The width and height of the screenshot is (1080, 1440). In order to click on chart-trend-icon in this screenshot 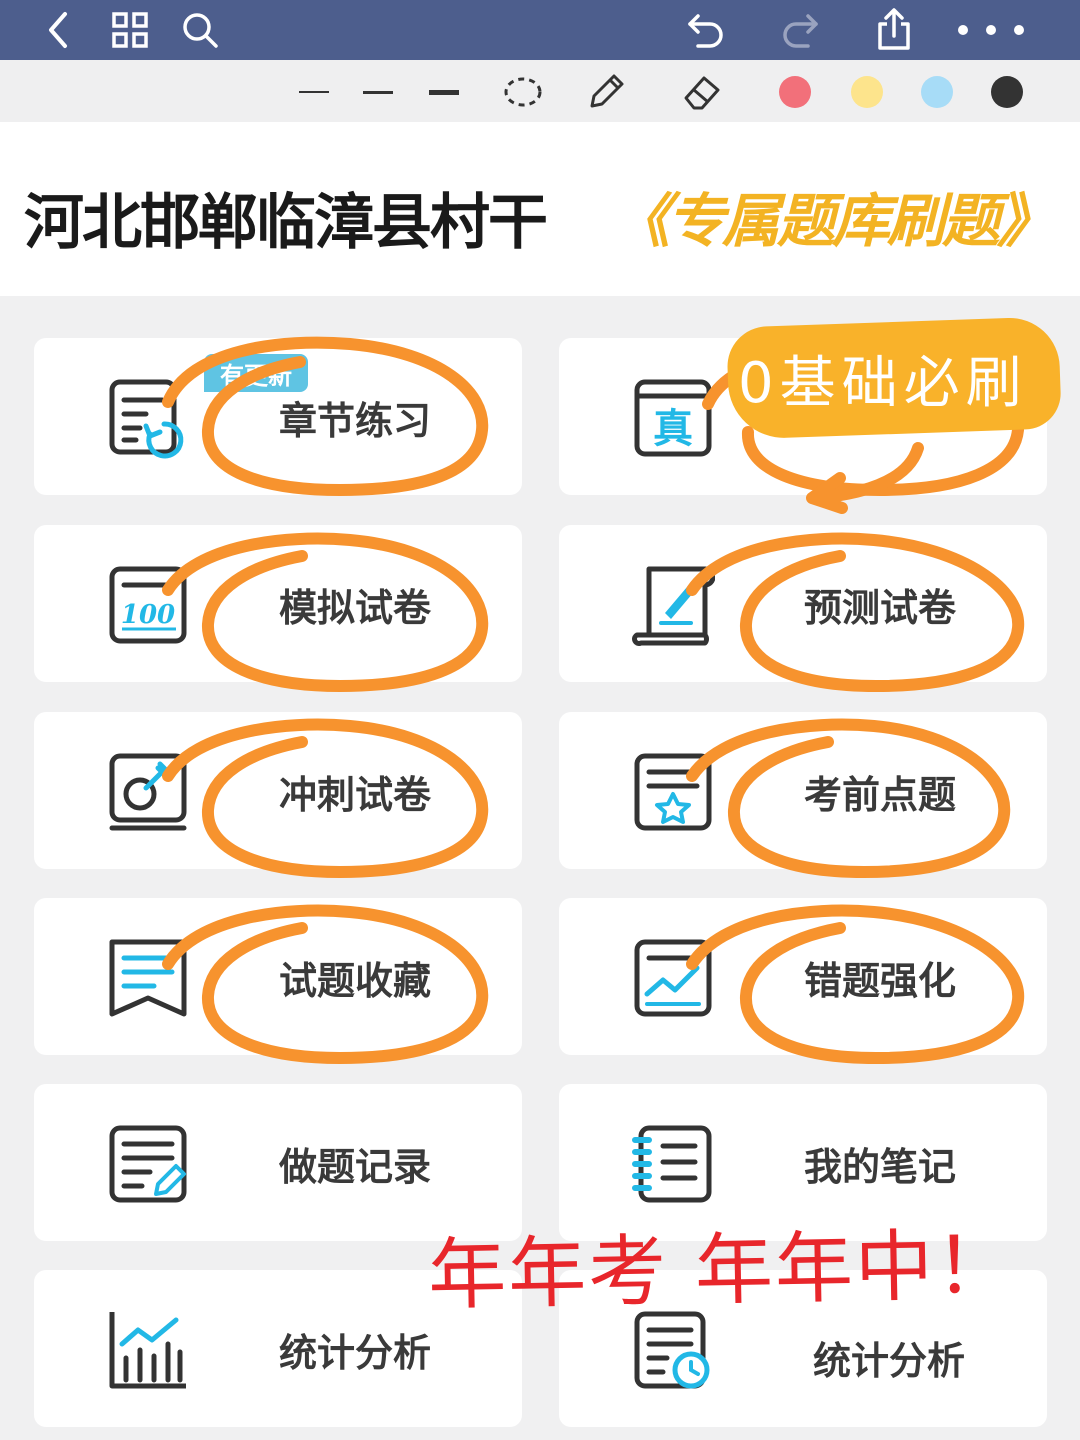, I will do `click(673, 978)`.